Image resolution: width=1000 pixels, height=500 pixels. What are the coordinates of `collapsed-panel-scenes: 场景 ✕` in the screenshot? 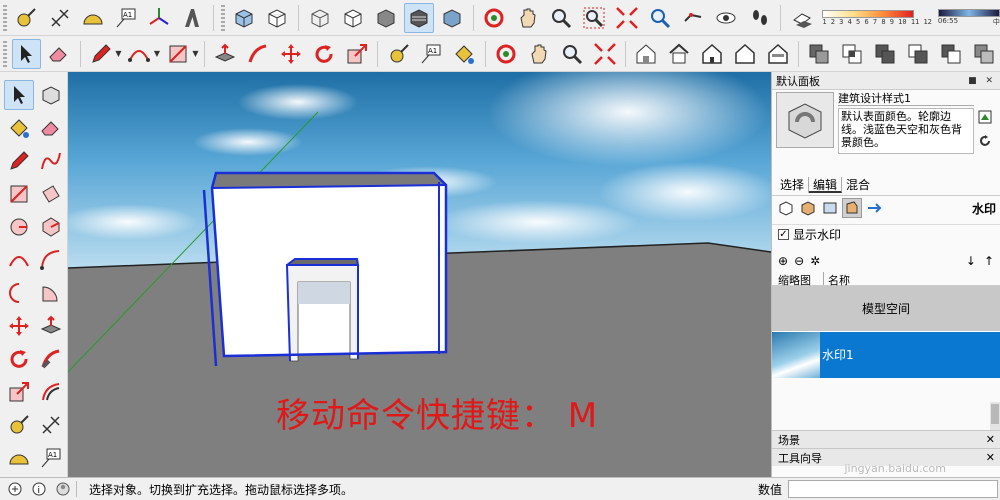 It's located at (886, 439).